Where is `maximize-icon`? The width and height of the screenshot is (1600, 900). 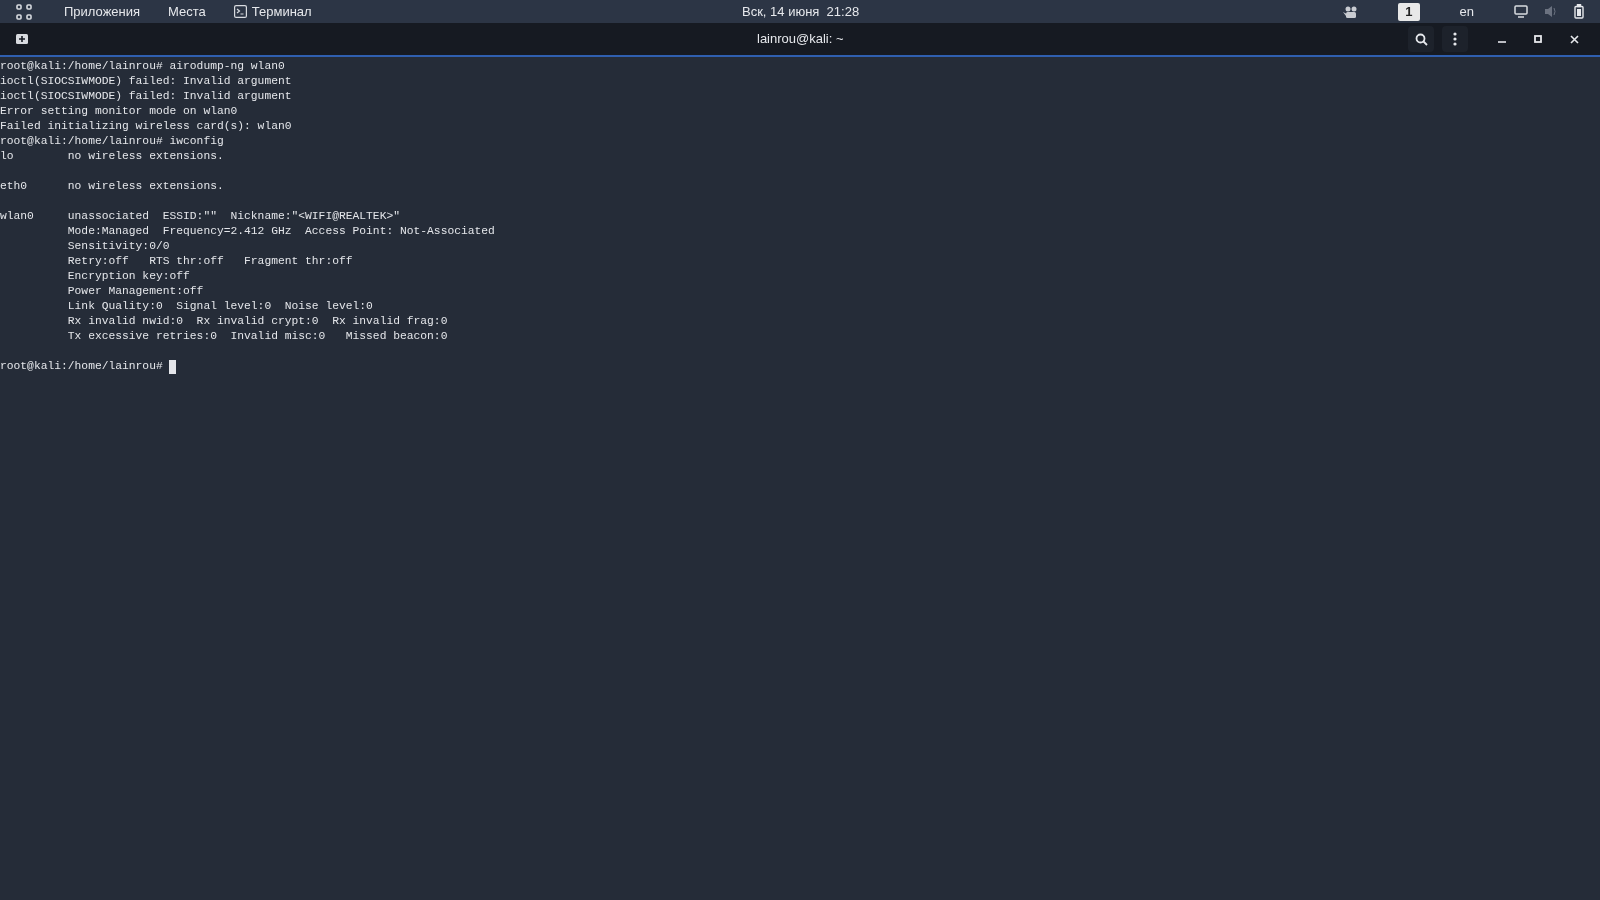
maximize-icon is located at coordinates (1538, 39).